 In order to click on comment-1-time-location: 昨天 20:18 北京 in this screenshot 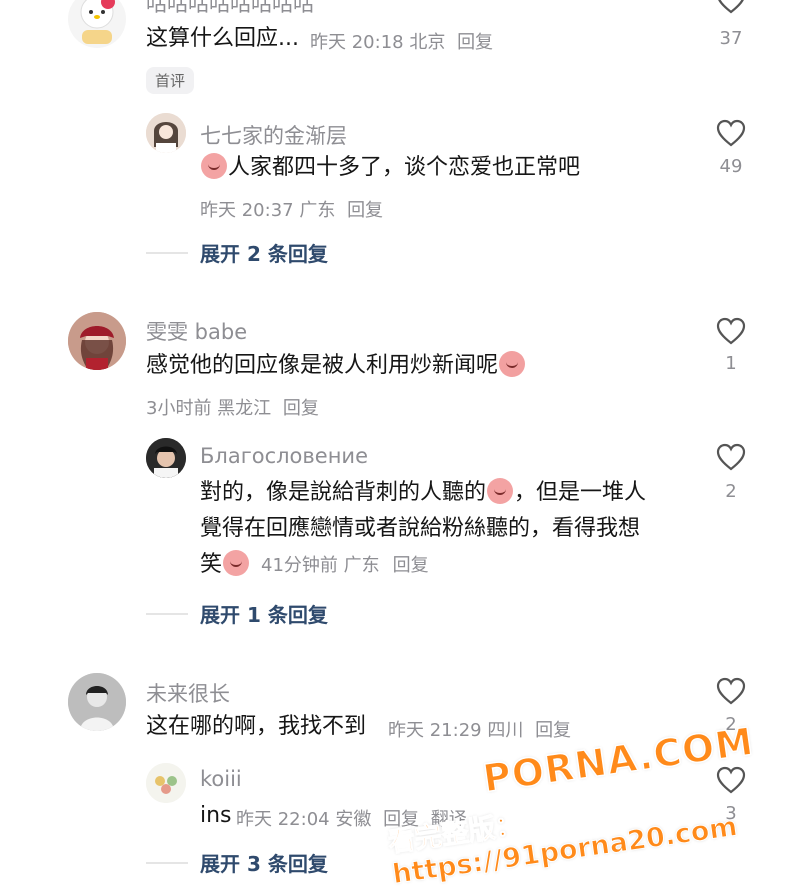, I will do `click(378, 42)`.